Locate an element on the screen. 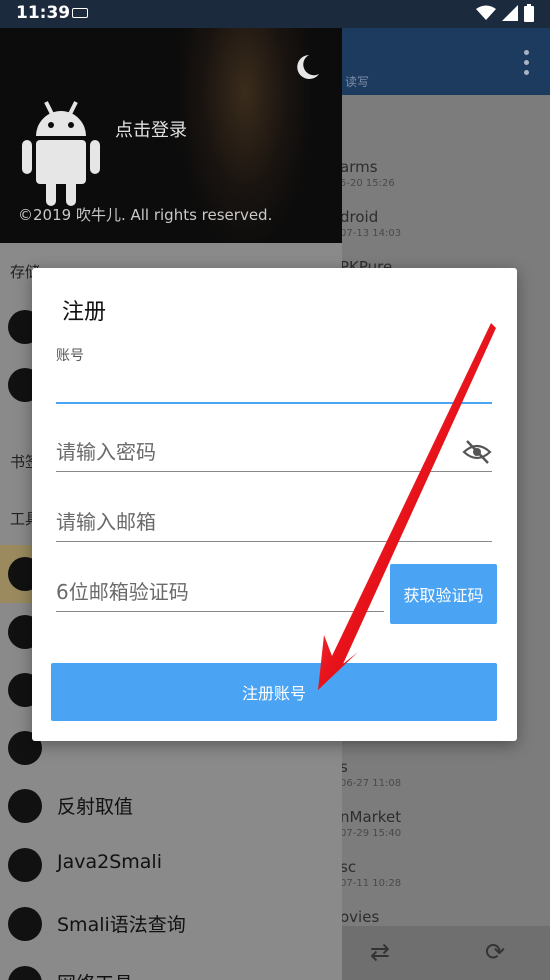 This screenshot has width=550, height=980. status-icons is located at coordinates (505, 13).